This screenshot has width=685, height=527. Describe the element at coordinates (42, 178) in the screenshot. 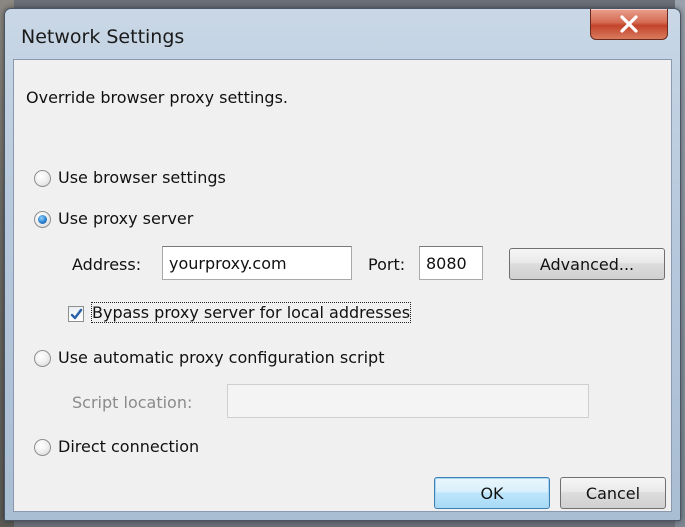

I see `radio-use-browser-settings` at that location.